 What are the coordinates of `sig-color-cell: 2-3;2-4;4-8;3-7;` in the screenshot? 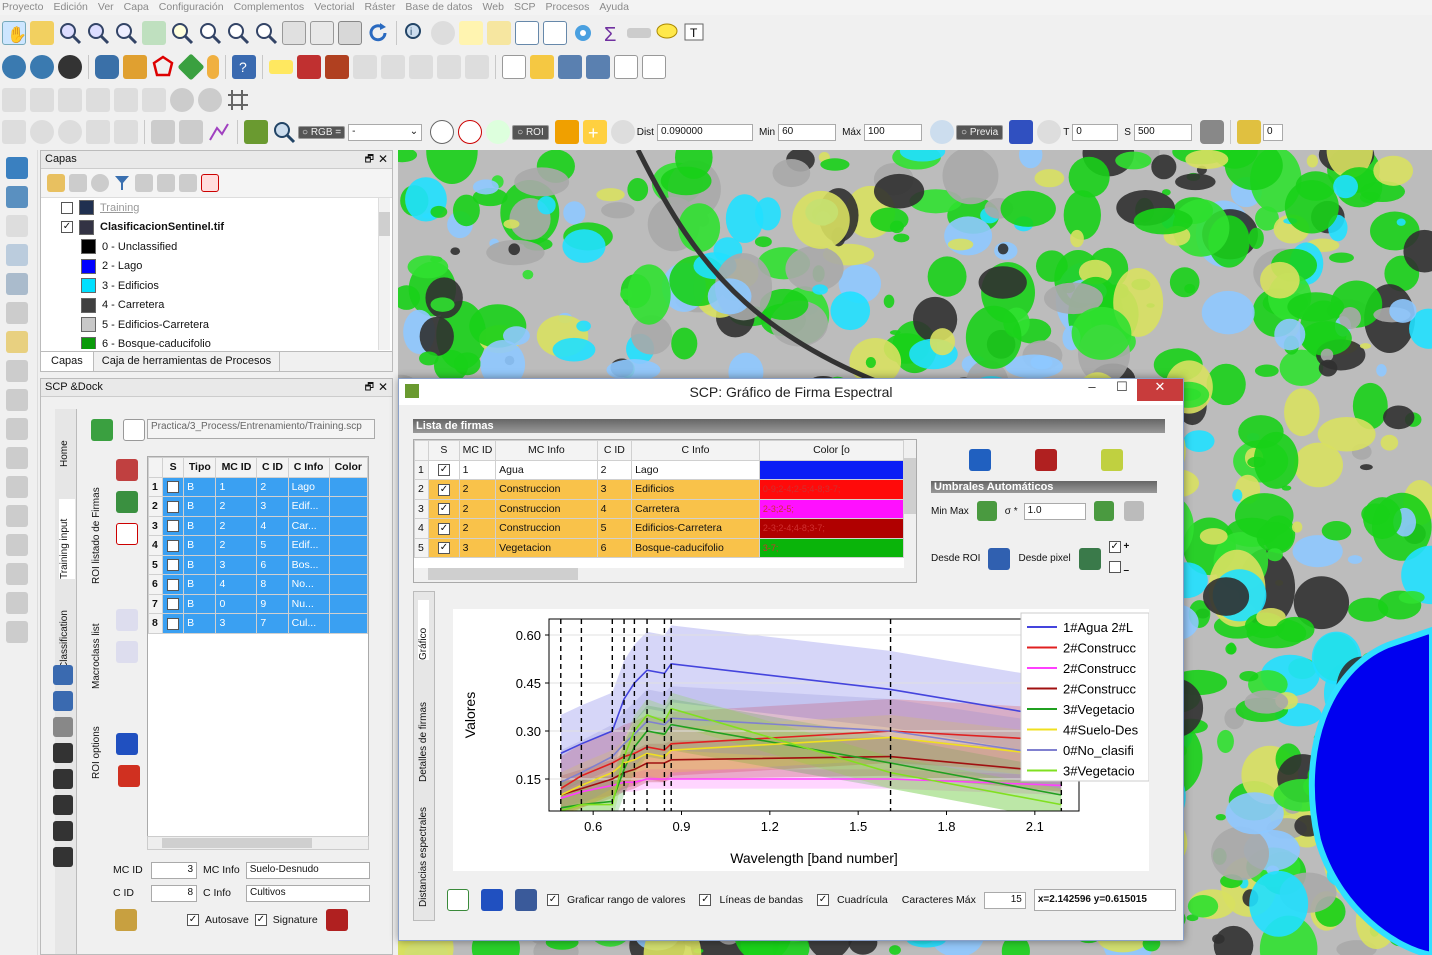 It's located at (831, 528).